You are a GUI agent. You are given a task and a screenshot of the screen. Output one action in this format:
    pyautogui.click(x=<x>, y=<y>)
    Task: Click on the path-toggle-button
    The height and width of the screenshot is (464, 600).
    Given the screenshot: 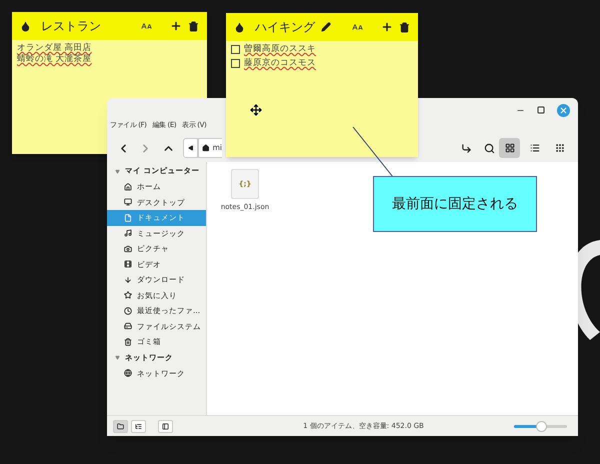 What is the action you would take?
    pyautogui.click(x=190, y=148)
    